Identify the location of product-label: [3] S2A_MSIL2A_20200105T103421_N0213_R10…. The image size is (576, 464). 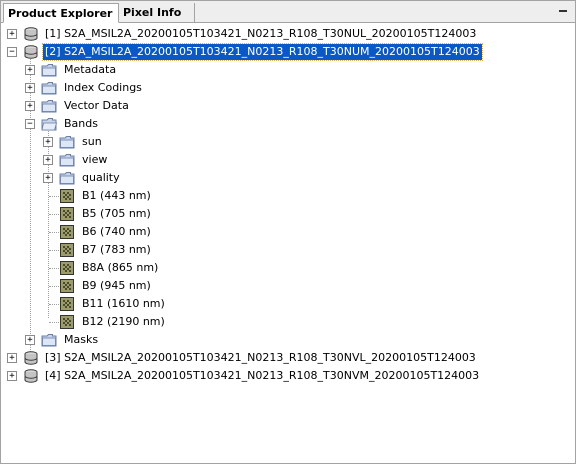
(260, 358).